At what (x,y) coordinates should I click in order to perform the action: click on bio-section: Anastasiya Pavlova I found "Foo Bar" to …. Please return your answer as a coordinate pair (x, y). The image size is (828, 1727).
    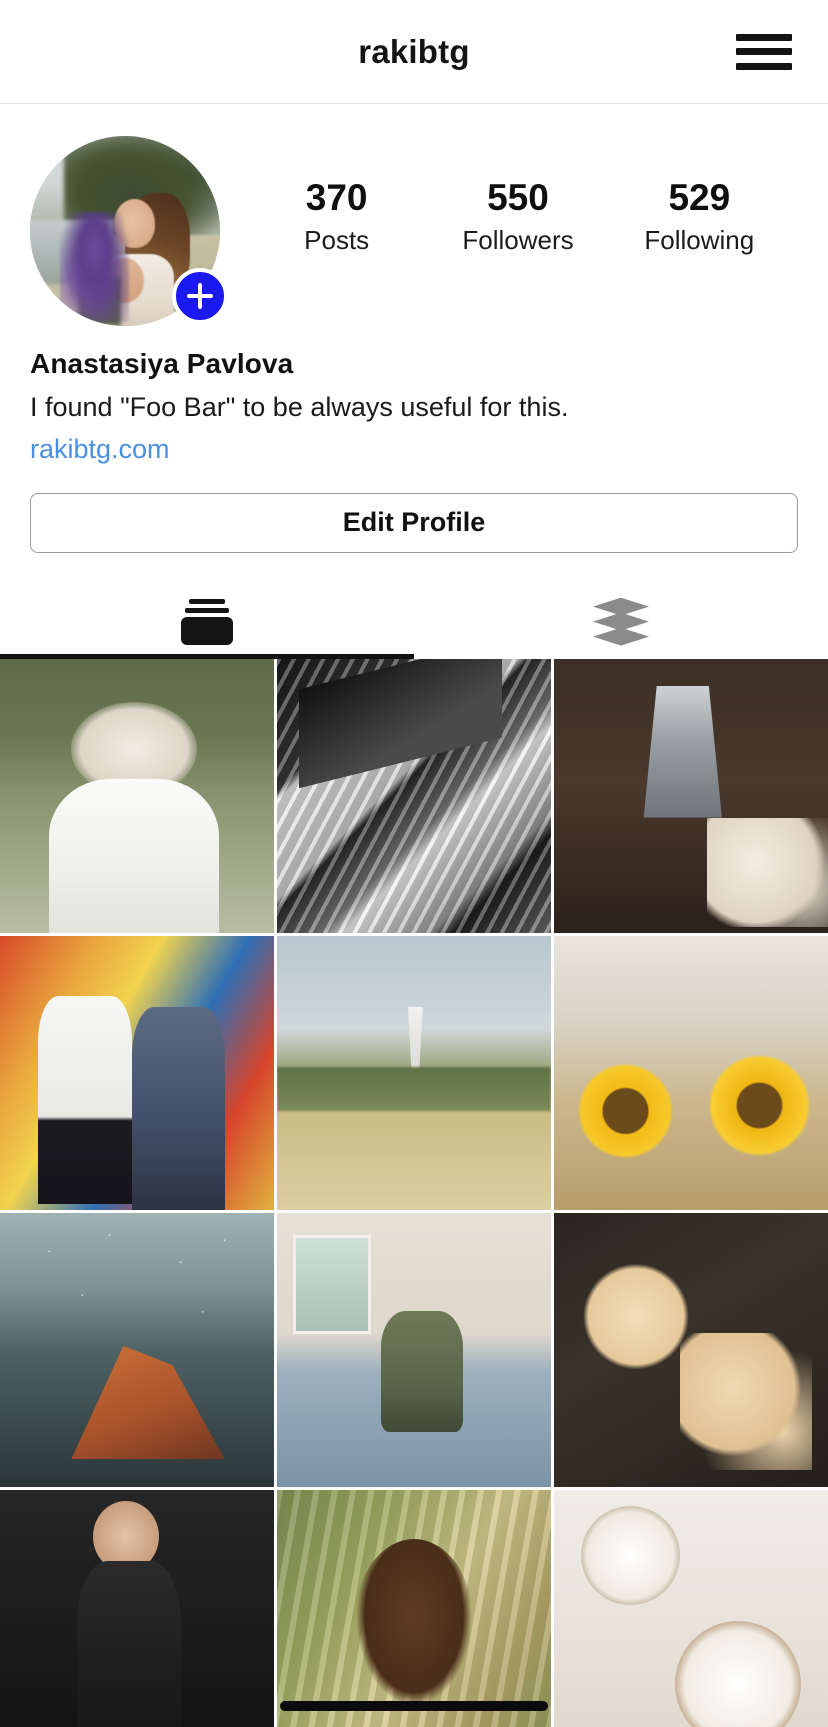
    Looking at the image, I should click on (414, 395).